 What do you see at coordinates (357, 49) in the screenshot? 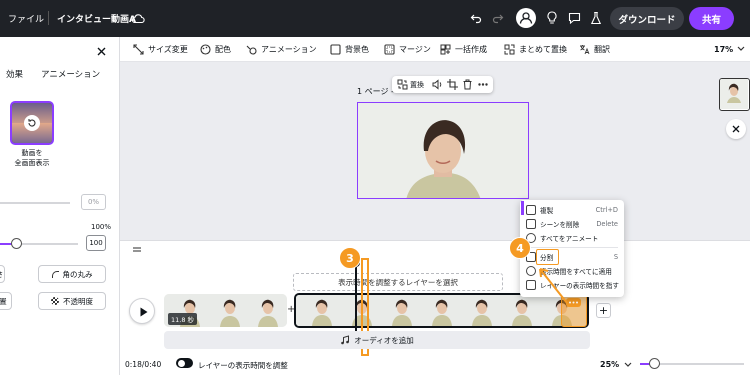
I see `toolbar-label: 背景色` at bounding box center [357, 49].